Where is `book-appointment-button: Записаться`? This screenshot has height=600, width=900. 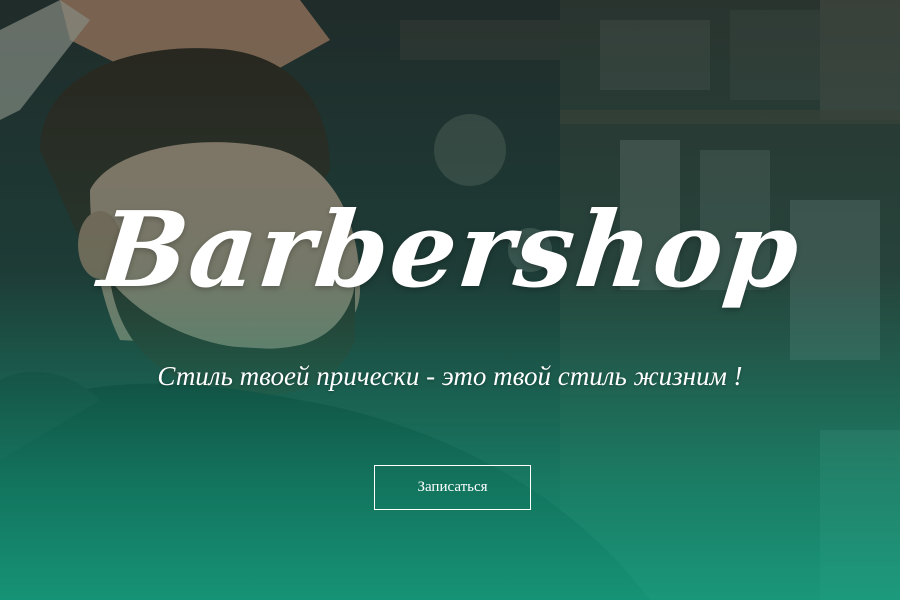 book-appointment-button: Записаться is located at coordinates (452, 487).